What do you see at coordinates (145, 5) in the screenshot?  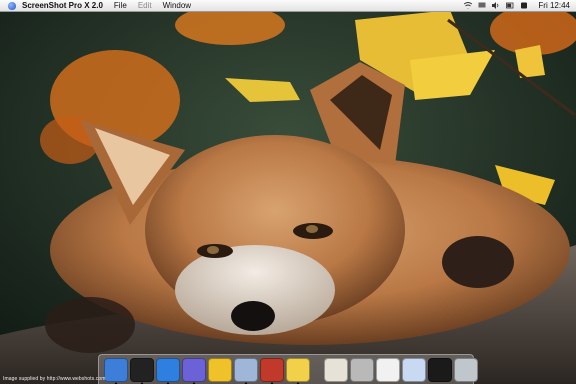 I see `menu-edit: Edit` at bounding box center [145, 5].